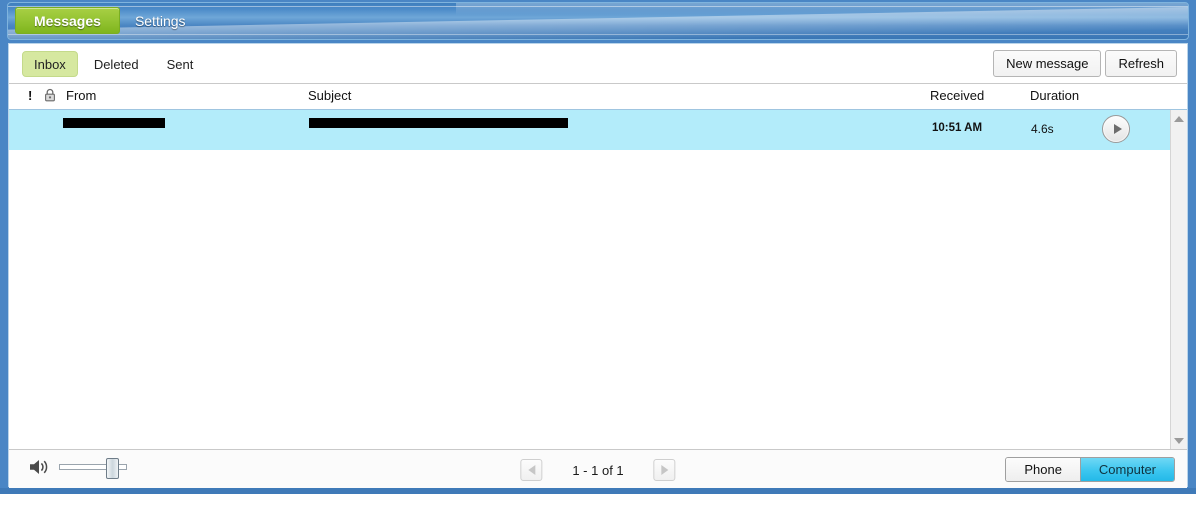 This screenshot has width=1196, height=506. I want to click on scroll-down-triangle, so click(1179, 440).